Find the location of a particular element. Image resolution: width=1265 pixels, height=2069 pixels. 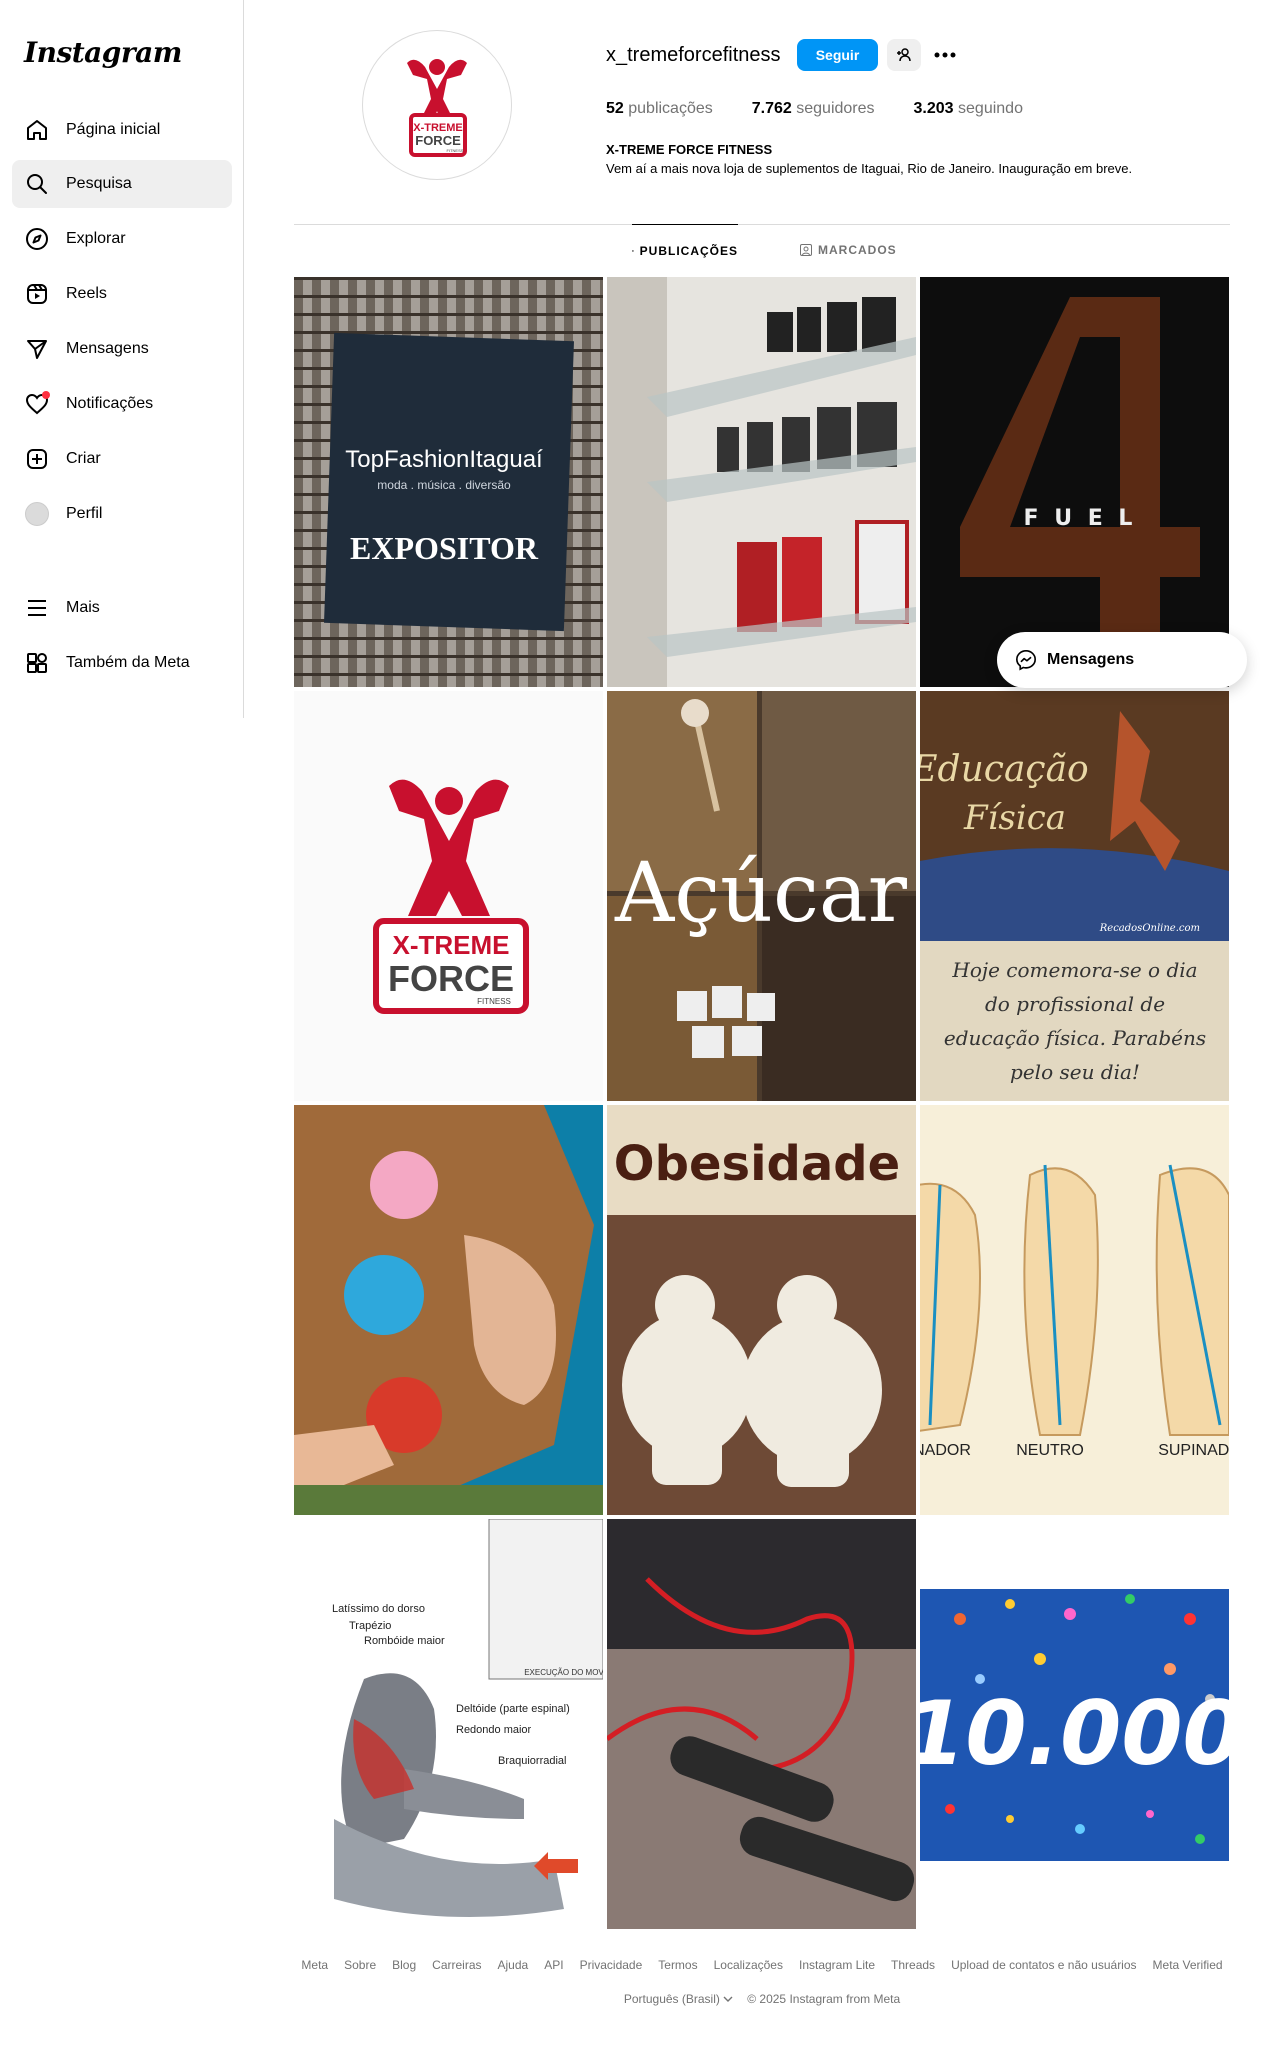

post-6-title1: Educação is located at coordinates (1004, 769).